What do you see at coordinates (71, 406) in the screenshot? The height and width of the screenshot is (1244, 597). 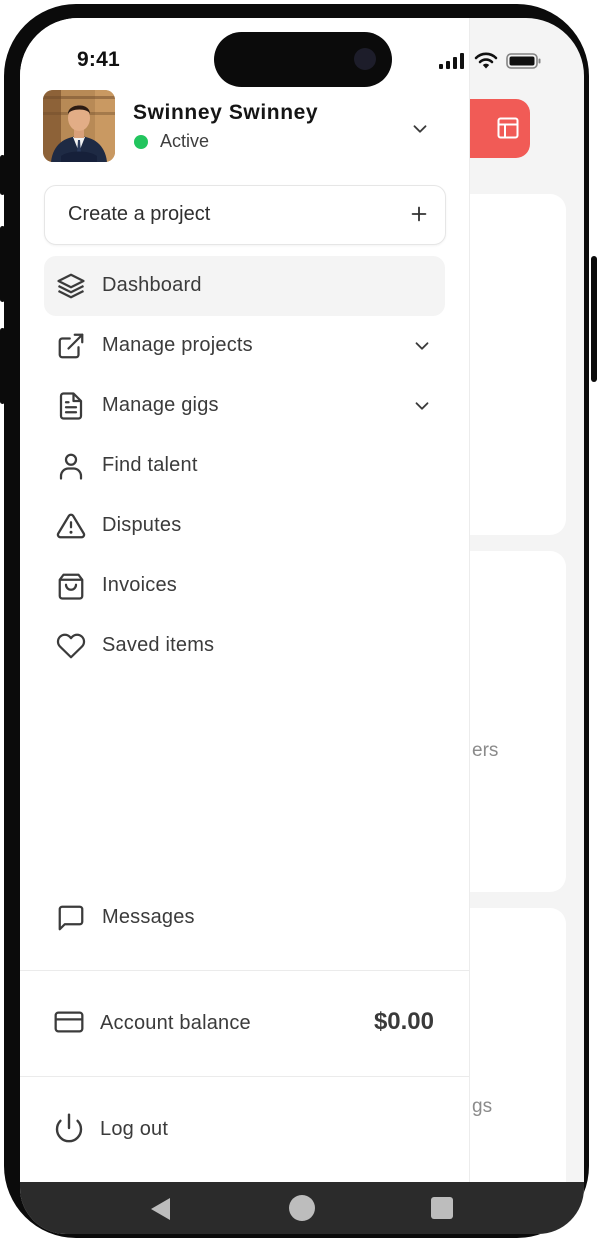 I see `document-icon` at bounding box center [71, 406].